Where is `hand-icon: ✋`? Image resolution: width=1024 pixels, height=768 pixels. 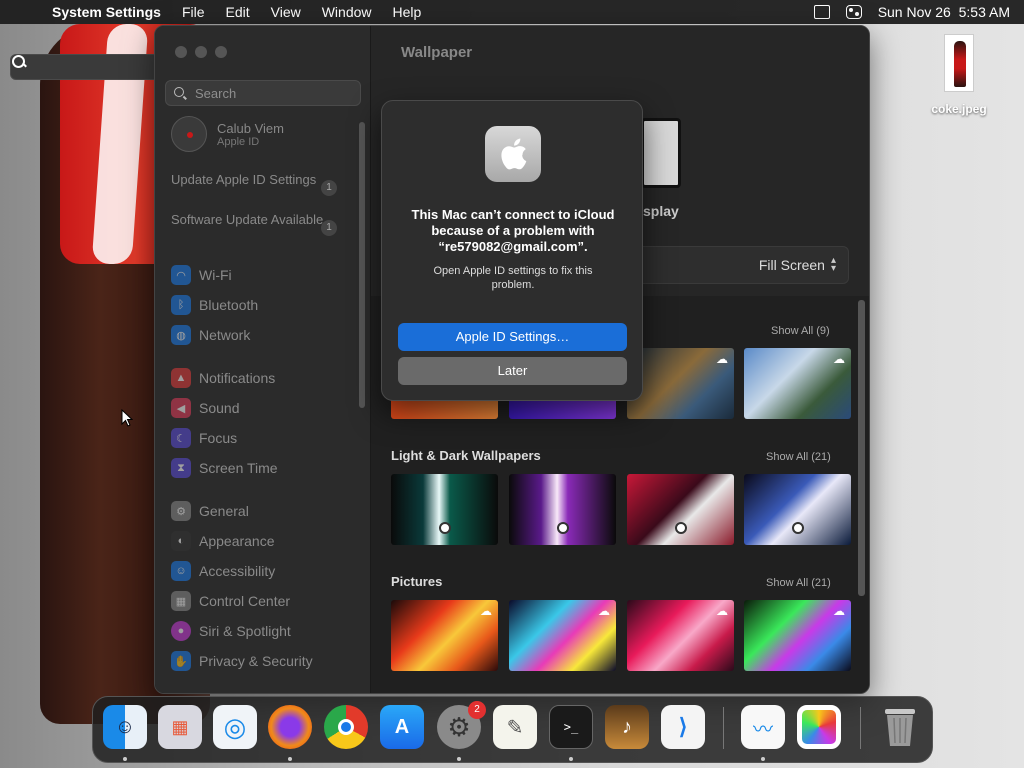 hand-icon: ✋ is located at coordinates (181, 661).